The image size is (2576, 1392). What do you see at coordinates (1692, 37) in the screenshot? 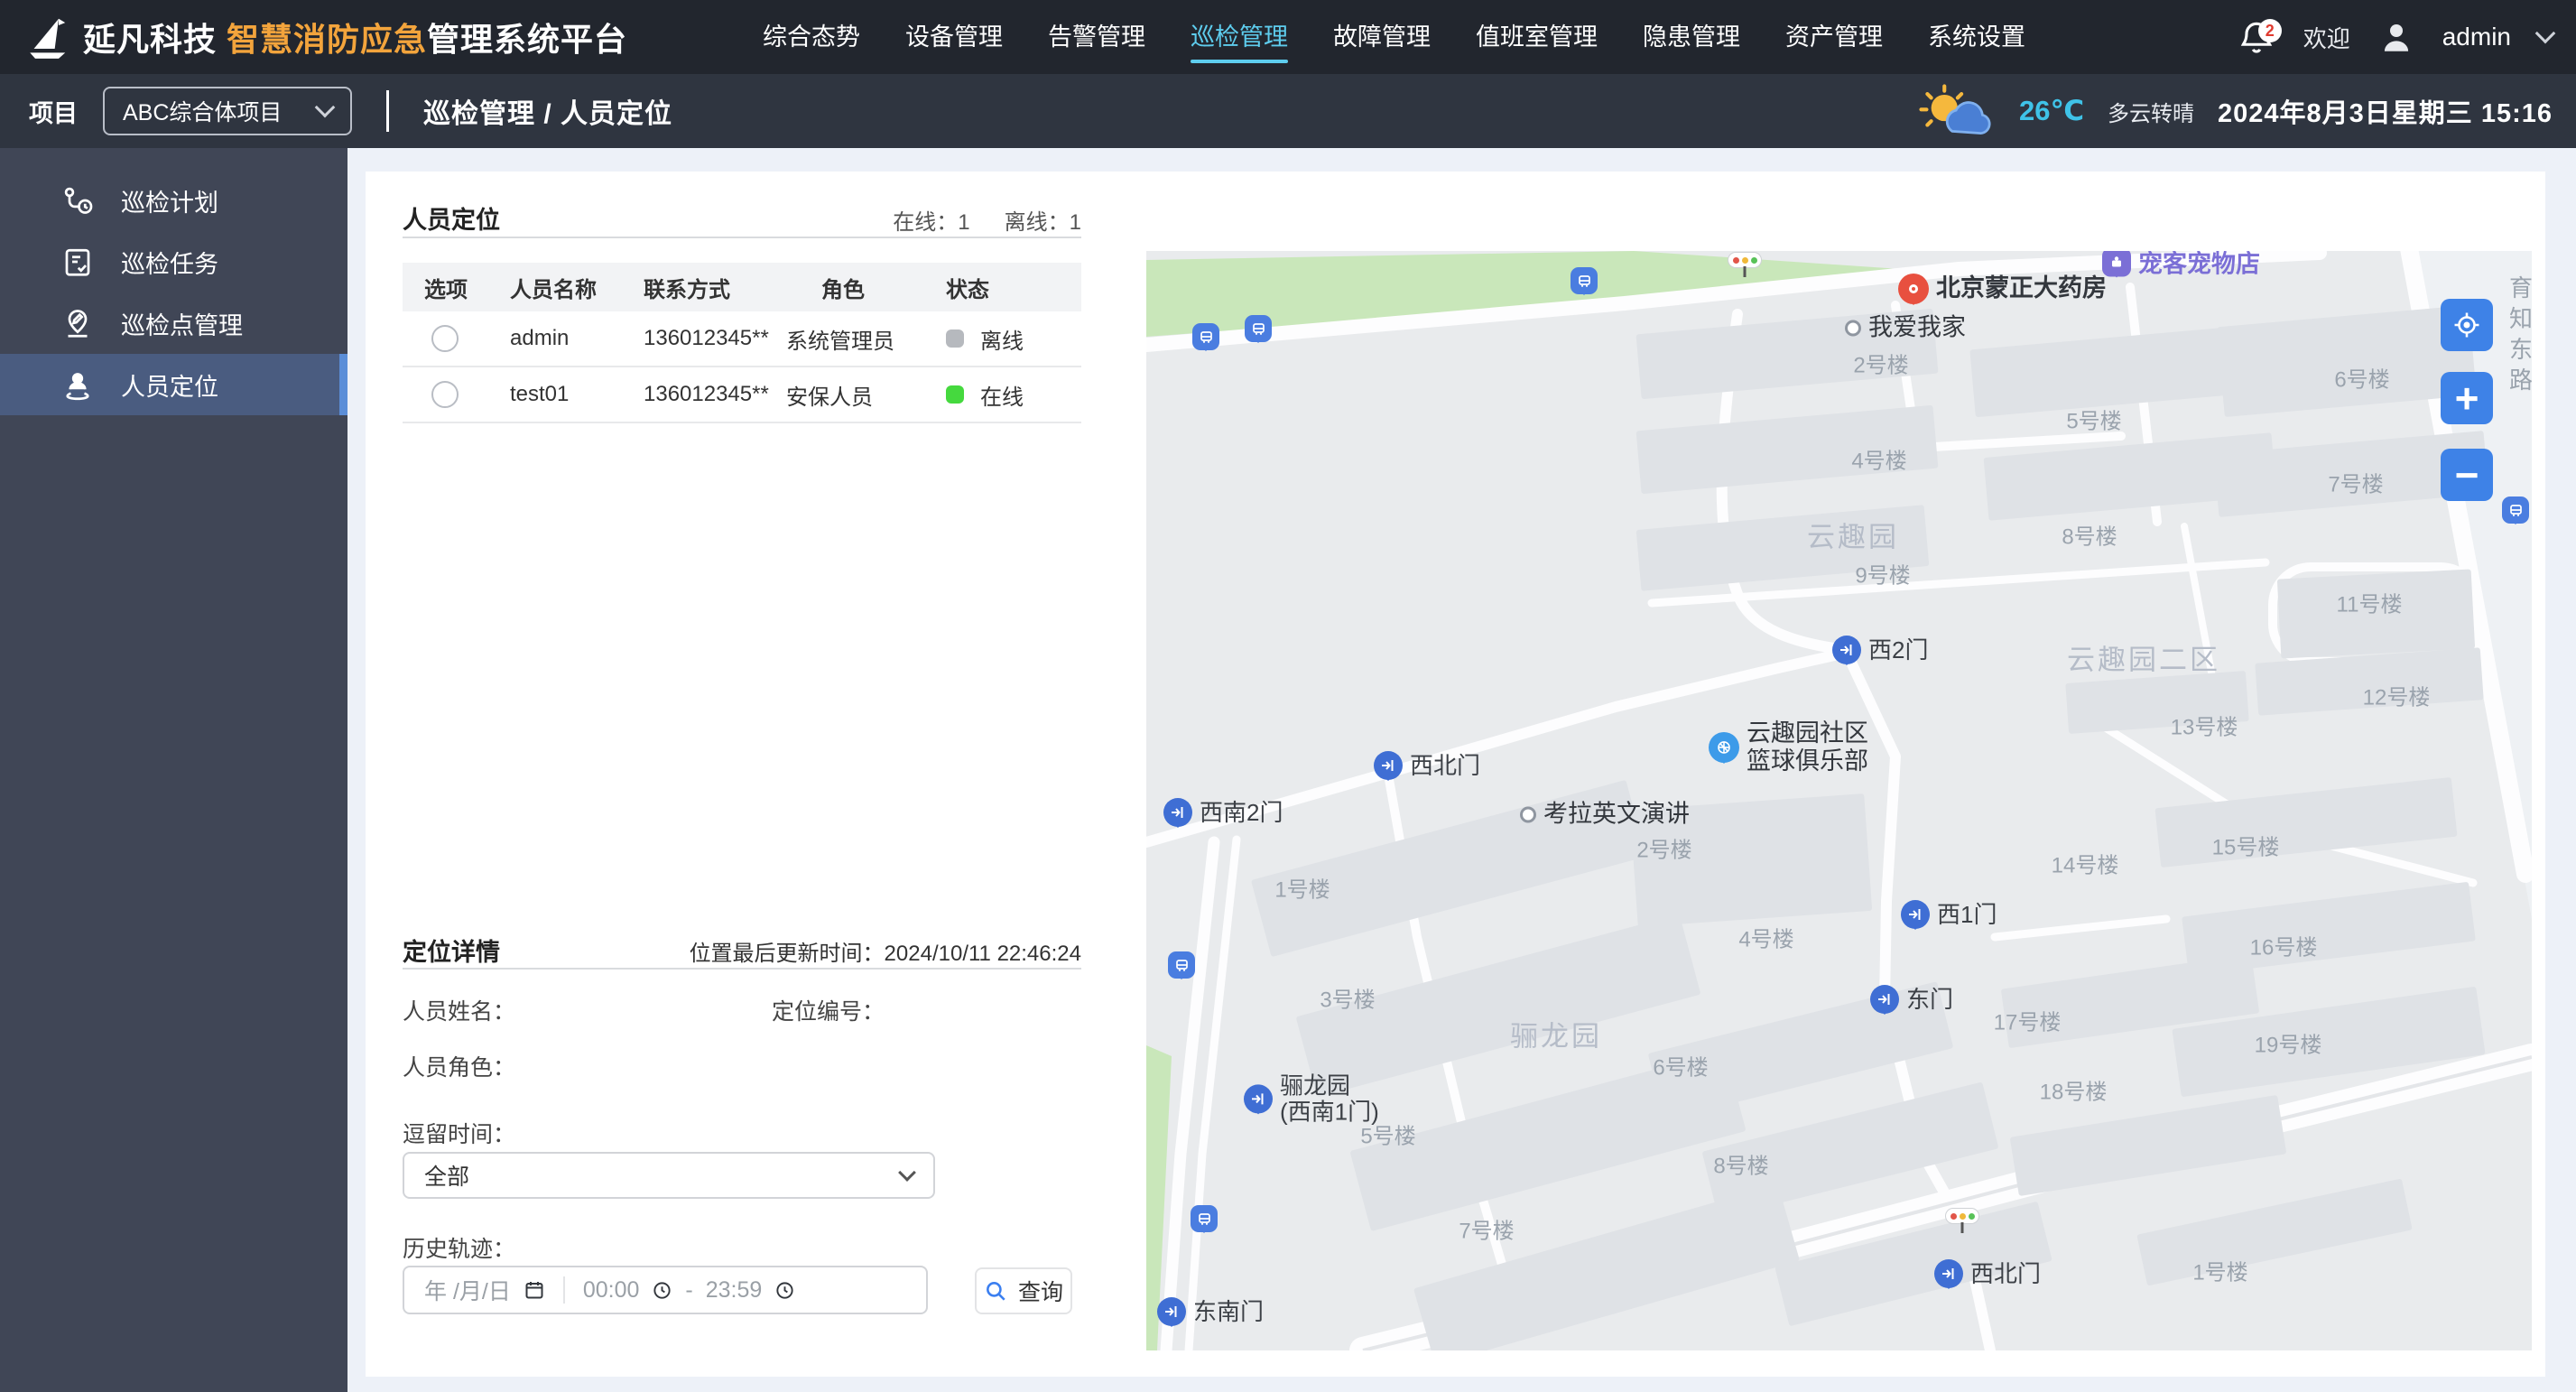
I see `nav-item-hazards: 隐患管理` at bounding box center [1692, 37].